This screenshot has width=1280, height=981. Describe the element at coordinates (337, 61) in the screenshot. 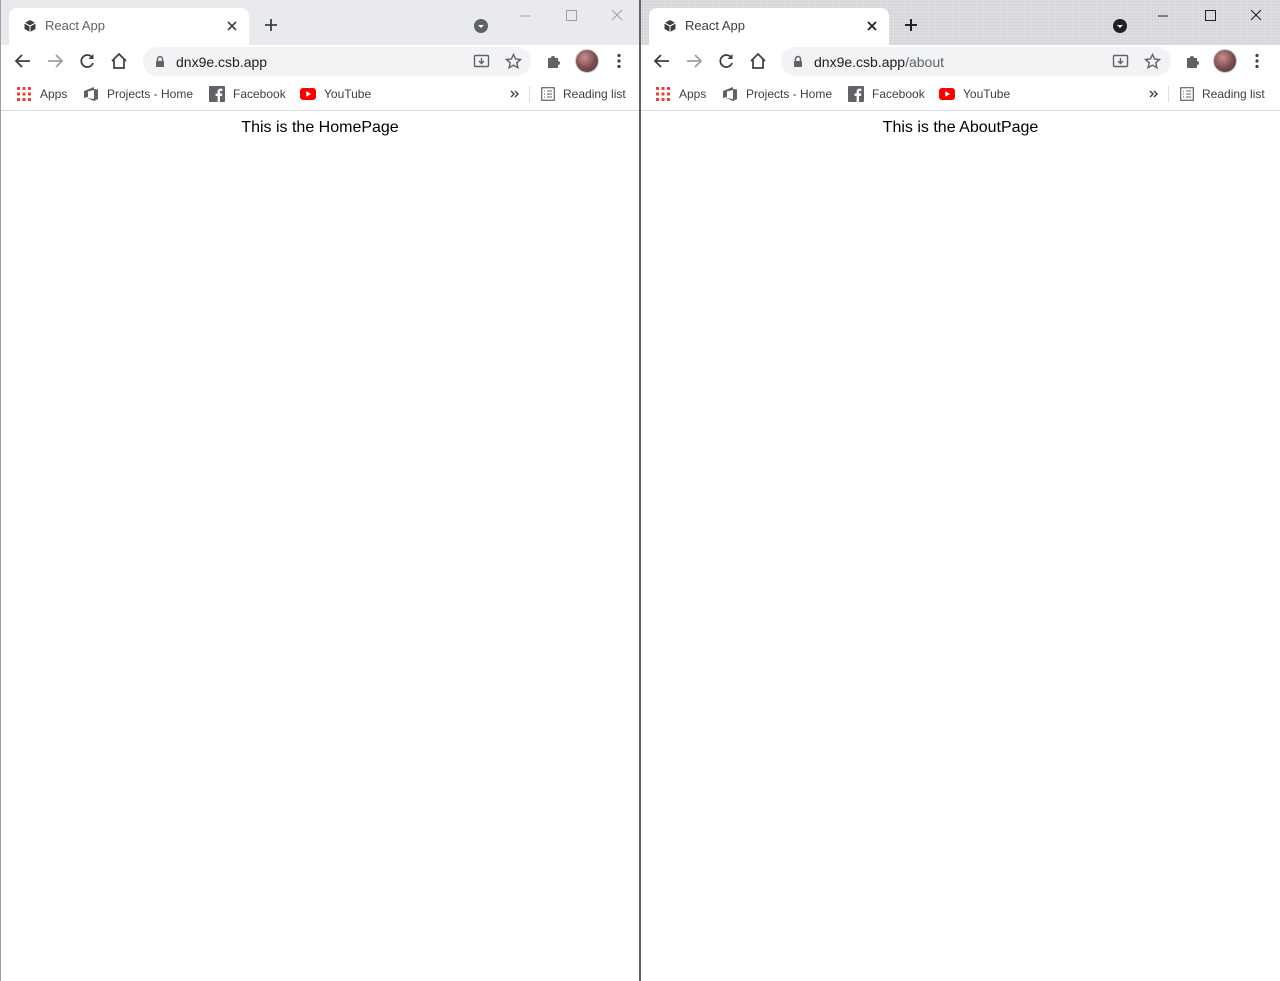

I see `address-bar: dnx9e.csb.app` at that location.